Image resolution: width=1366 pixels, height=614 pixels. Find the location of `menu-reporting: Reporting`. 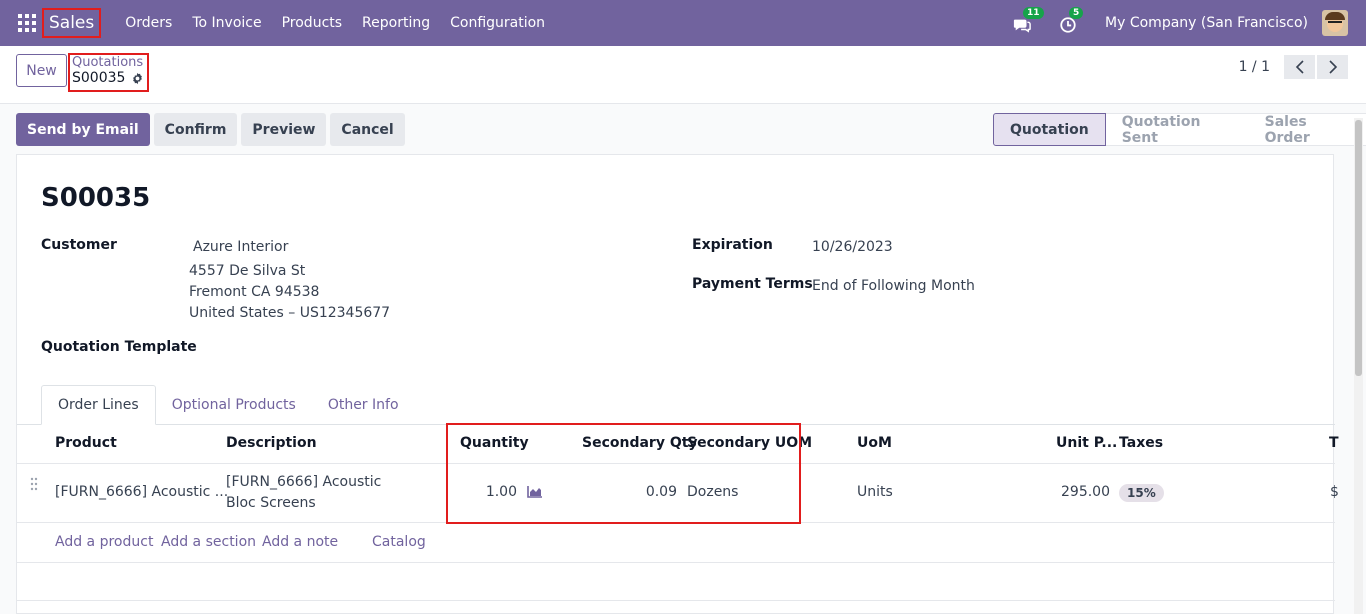

menu-reporting: Reporting is located at coordinates (396, 23).